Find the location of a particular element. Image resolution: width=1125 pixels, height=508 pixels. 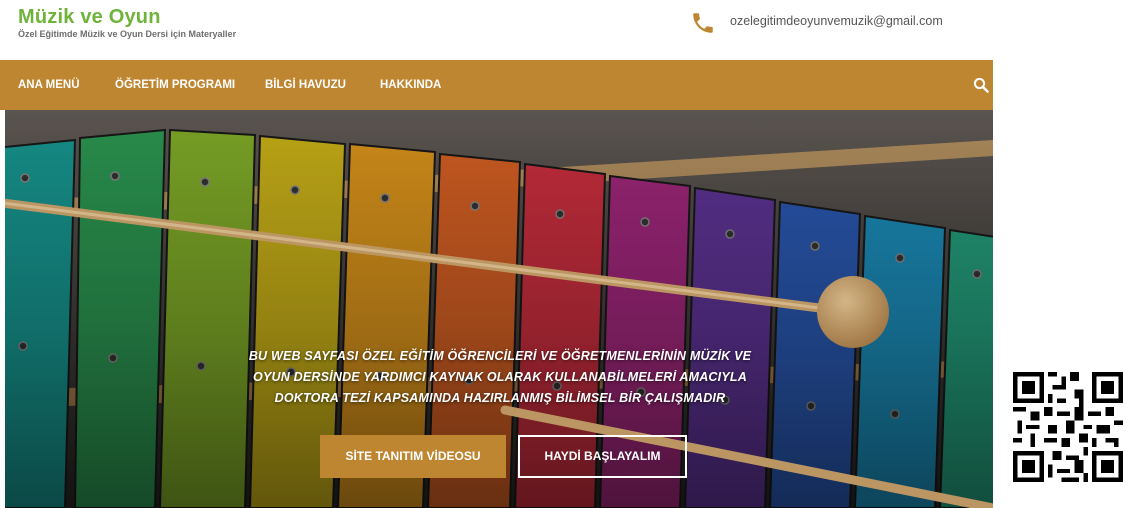

nav-item-hakkinda: HAKKINDA is located at coordinates (410, 85).